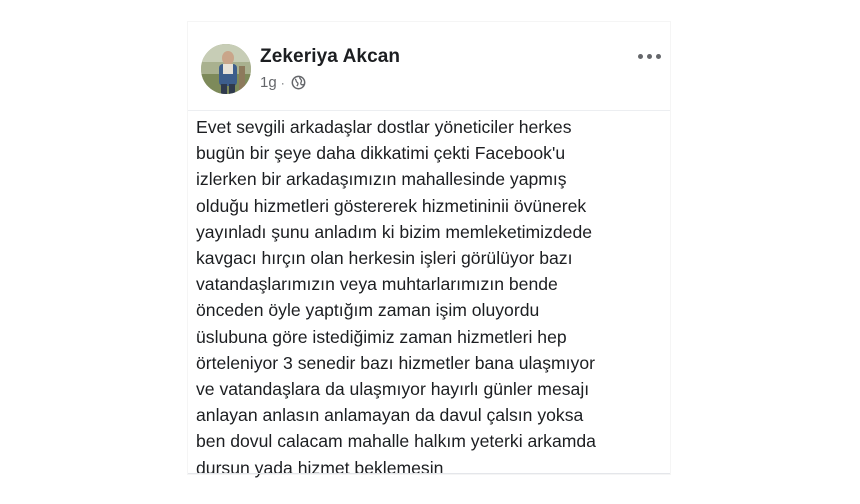 This screenshot has height=504, width=860. I want to click on avatar, so click(226, 69).